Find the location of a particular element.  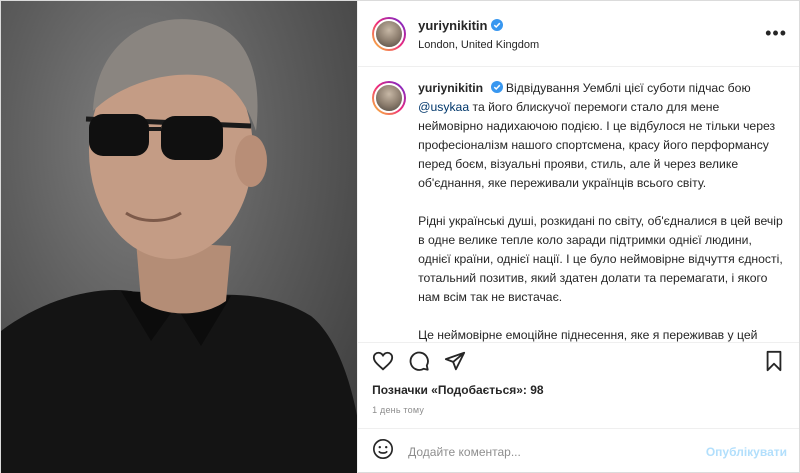

comment-bar: Опублікувати is located at coordinates (578, 450).